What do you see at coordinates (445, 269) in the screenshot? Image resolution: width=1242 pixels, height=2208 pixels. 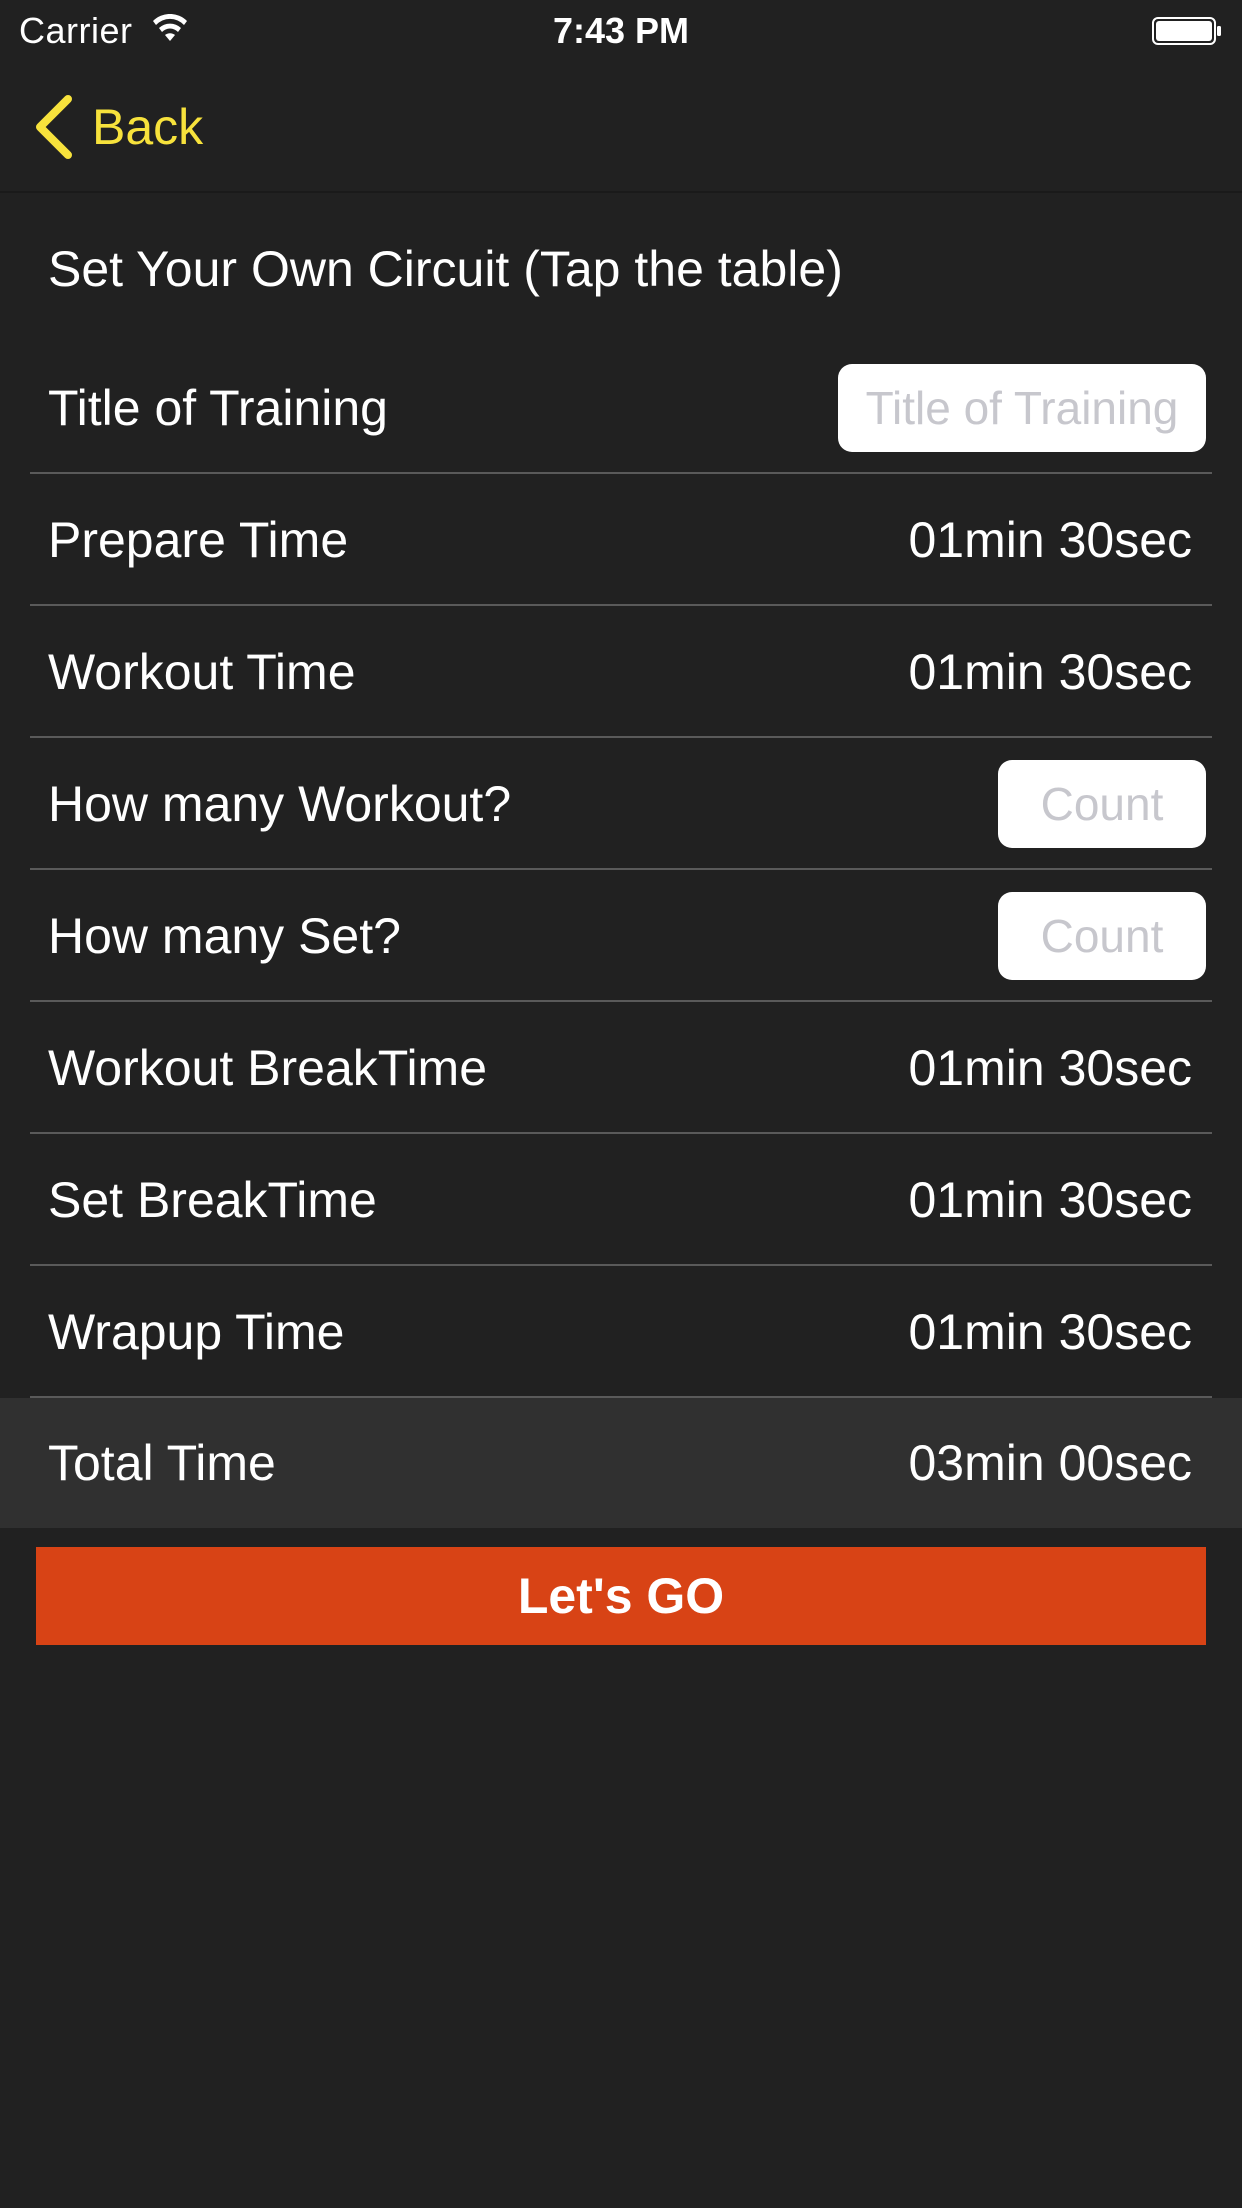 I see `page-title: Set Your Own Circuit (Tap the table)` at bounding box center [445, 269].